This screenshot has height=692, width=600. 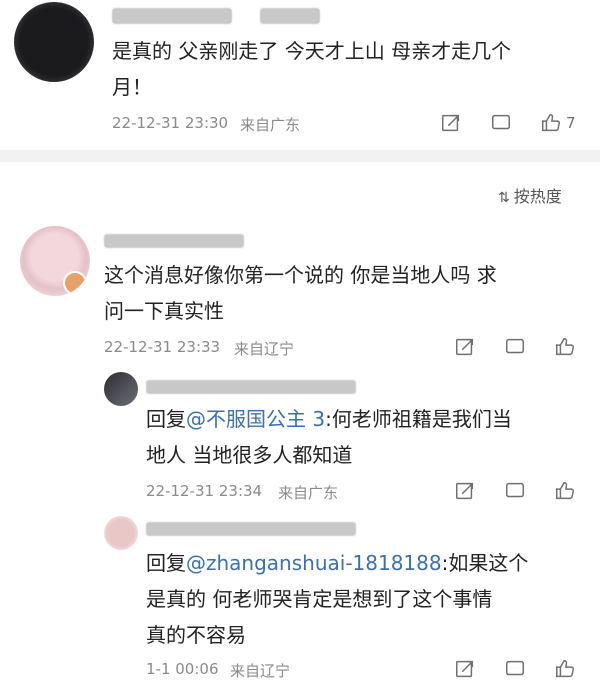 I want to click on section-divider, so click(x=300, y=156).